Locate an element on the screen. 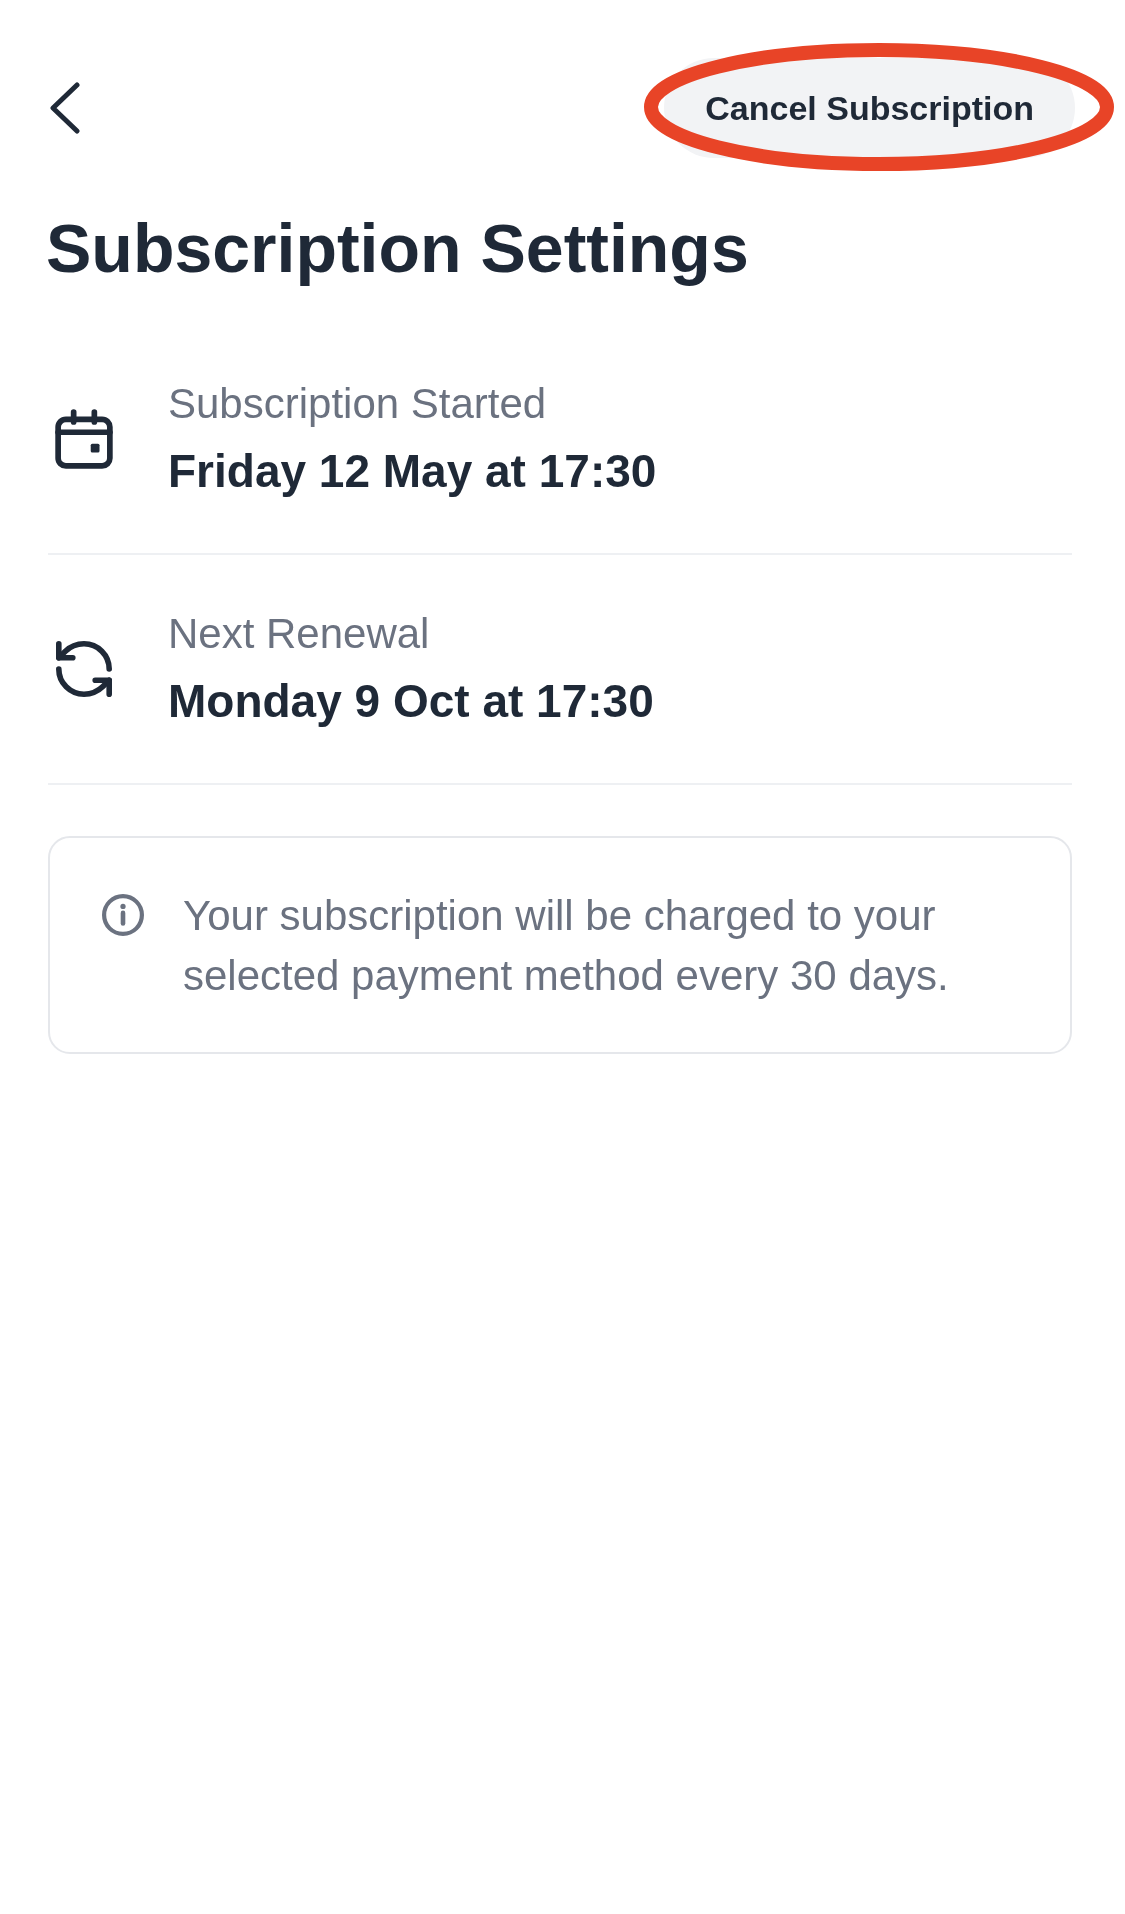 This screenshot has height=1914, width=1125. calendar-icon is located at coordinates (84, 438).